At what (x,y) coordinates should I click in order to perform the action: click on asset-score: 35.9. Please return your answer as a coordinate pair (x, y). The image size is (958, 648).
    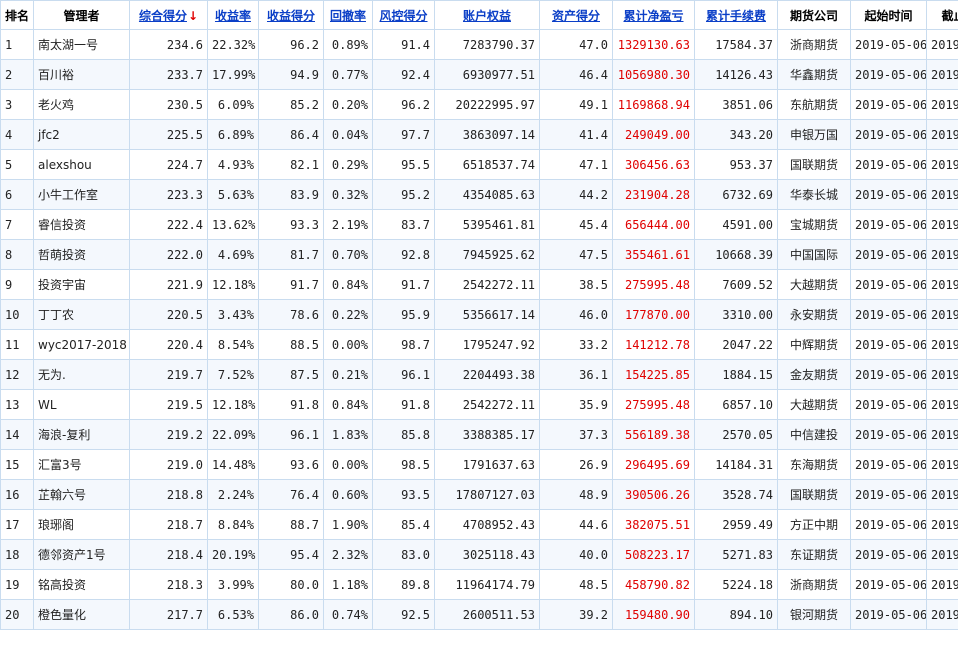
    Looking at the image, I should click on (576, 404).